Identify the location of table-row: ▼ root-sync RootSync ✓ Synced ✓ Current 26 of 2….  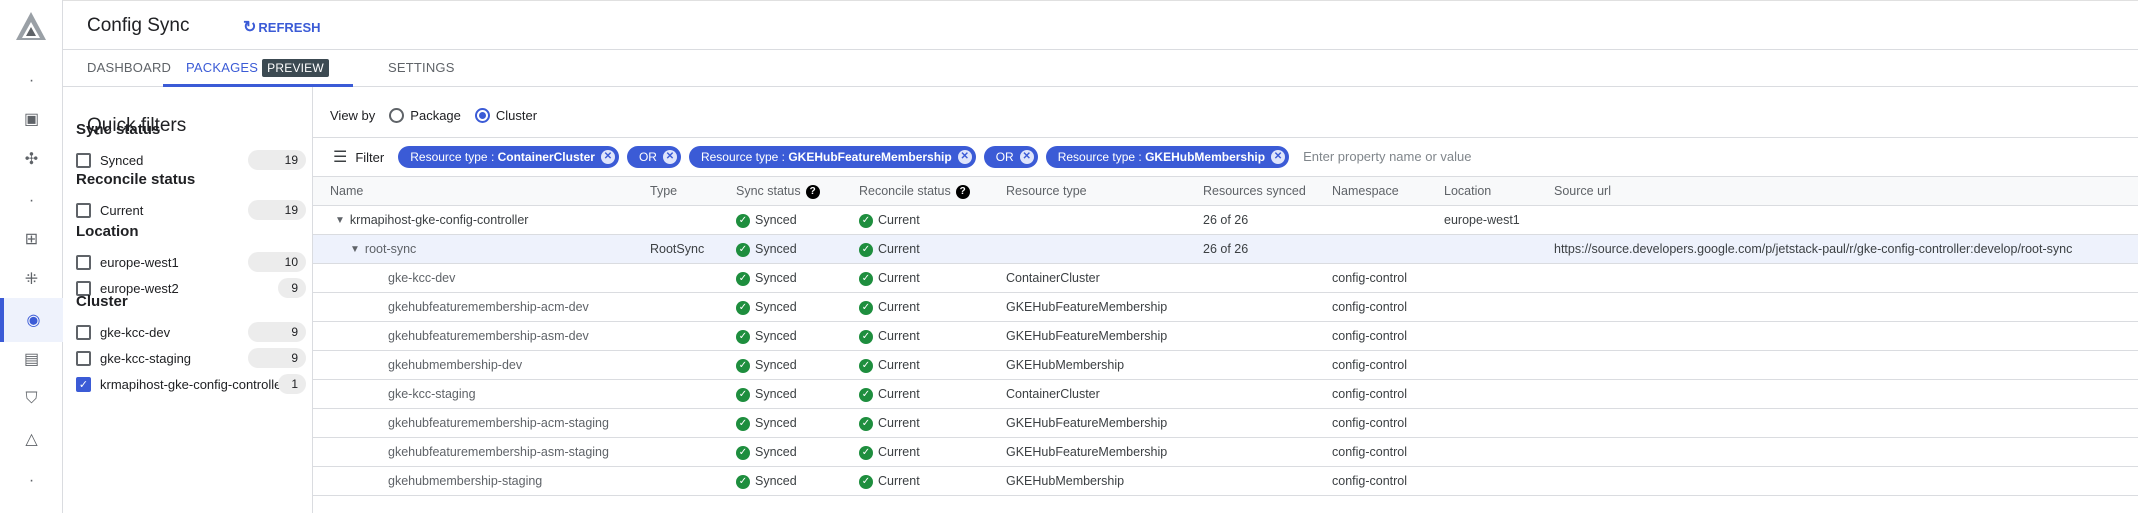
(1225, 249).